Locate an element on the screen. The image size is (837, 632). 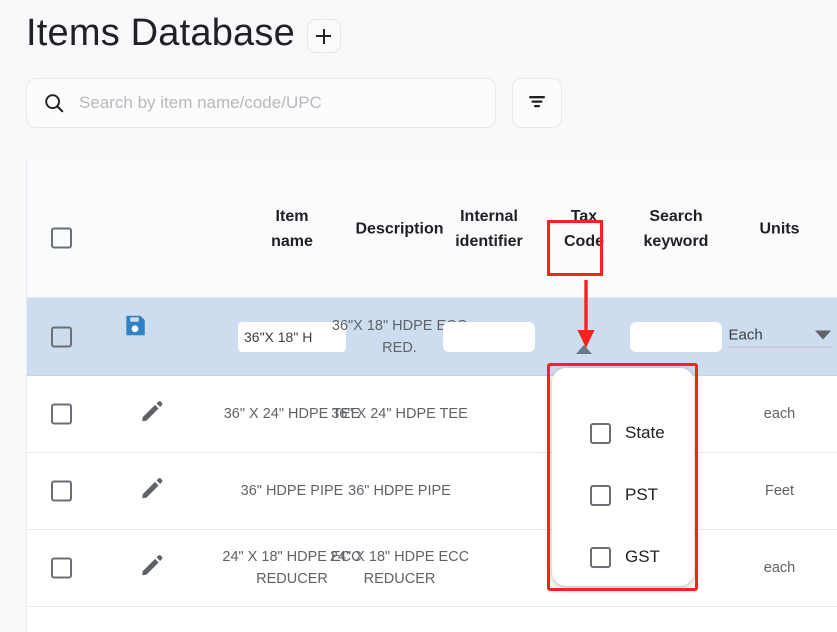
tax-option-state-checkbox is located at coordinates (600, 433).